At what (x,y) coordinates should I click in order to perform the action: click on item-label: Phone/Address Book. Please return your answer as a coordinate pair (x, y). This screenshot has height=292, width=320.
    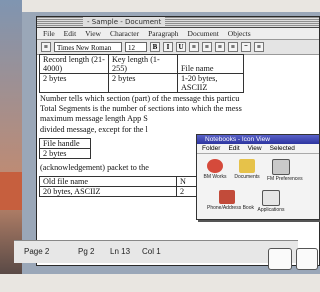
    Looking at the image, I should click on (230, 208).